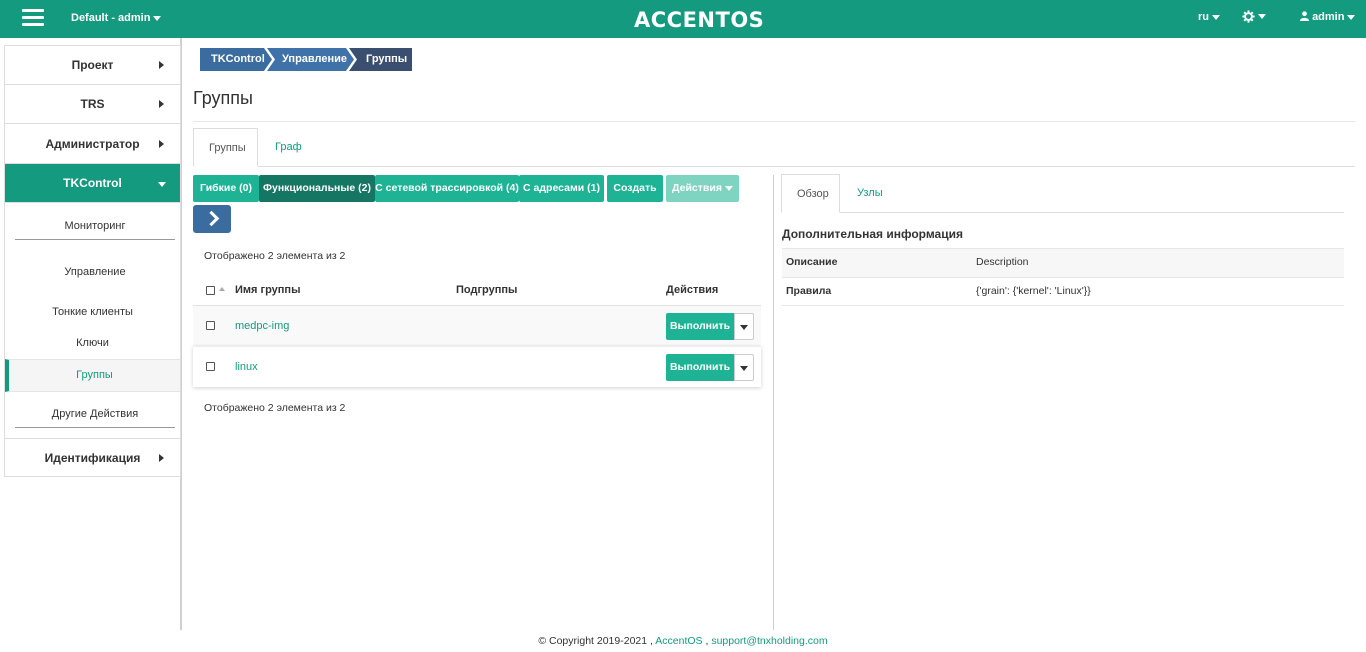 The image size is (1366, 652). I want to click on user-menu: admin, so click(1328, 17).